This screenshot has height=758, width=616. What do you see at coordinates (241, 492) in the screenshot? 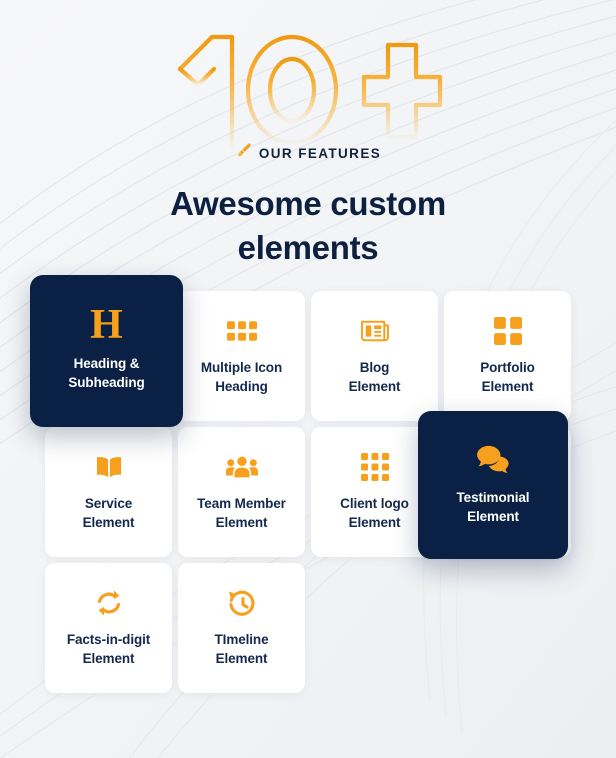
I see `feature-card-team-member-element: Team Member Element` at bounding box center [241, 492].